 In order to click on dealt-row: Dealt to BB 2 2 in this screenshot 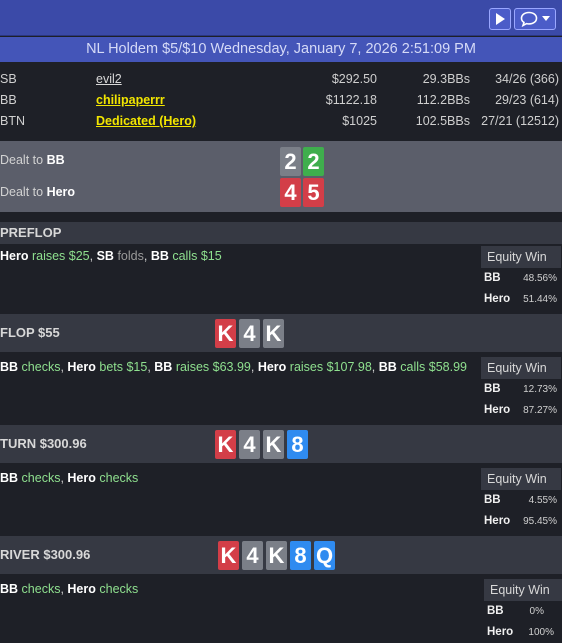, I will do `click(281, 161)`.